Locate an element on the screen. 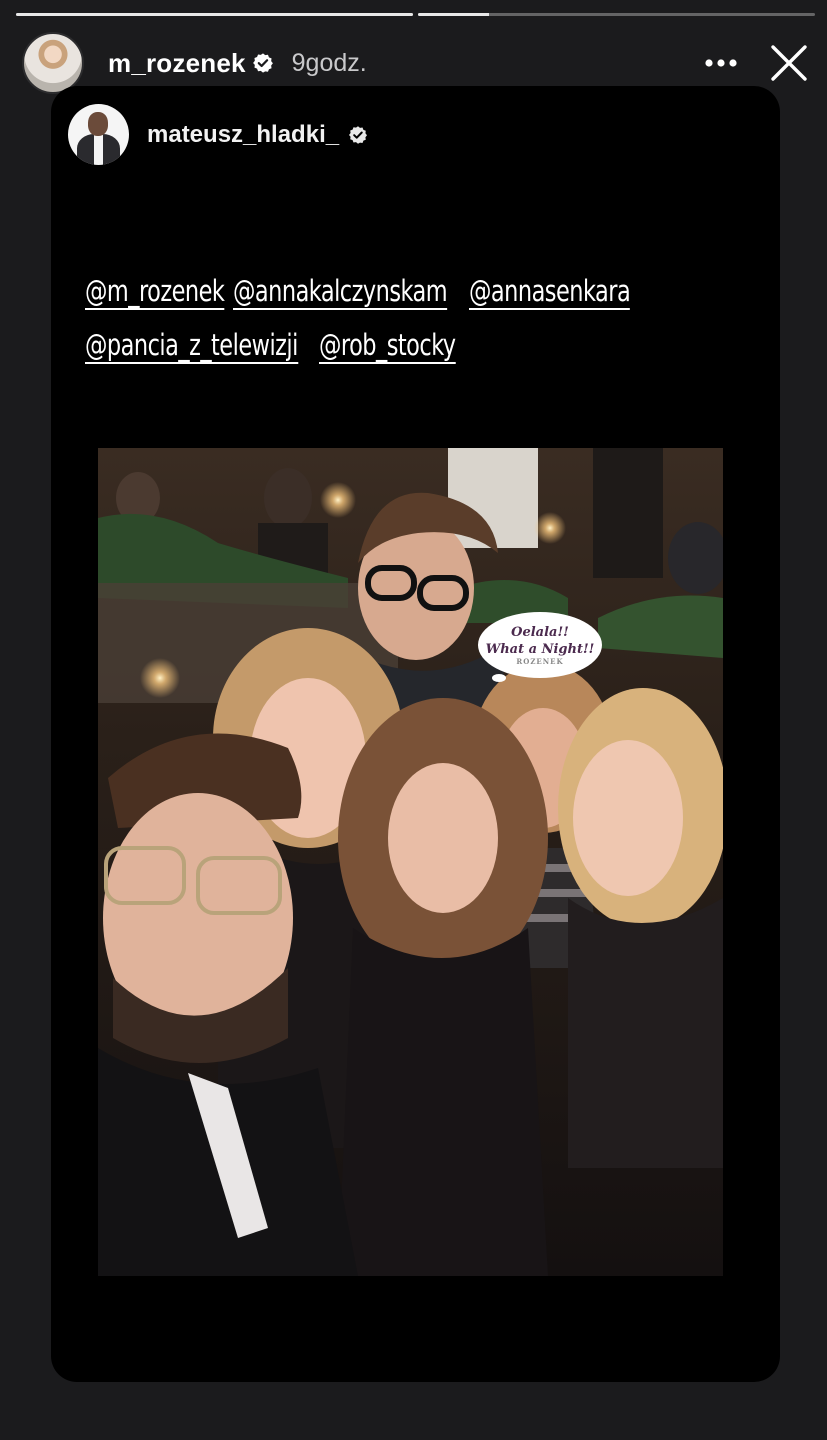 This screenshot has width=827, height=1440. mention-row: @pancia_z_telewizji @rob_stocky is located at coordinates (420, 345).